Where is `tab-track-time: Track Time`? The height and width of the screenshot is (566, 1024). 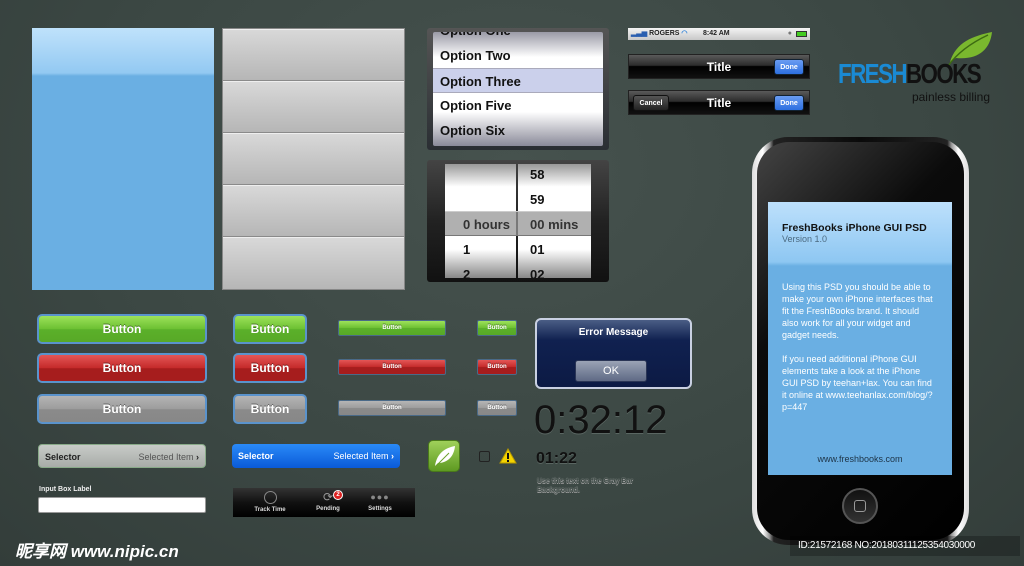 tab-track-time: Track Time is located at coordinates (270, 502).